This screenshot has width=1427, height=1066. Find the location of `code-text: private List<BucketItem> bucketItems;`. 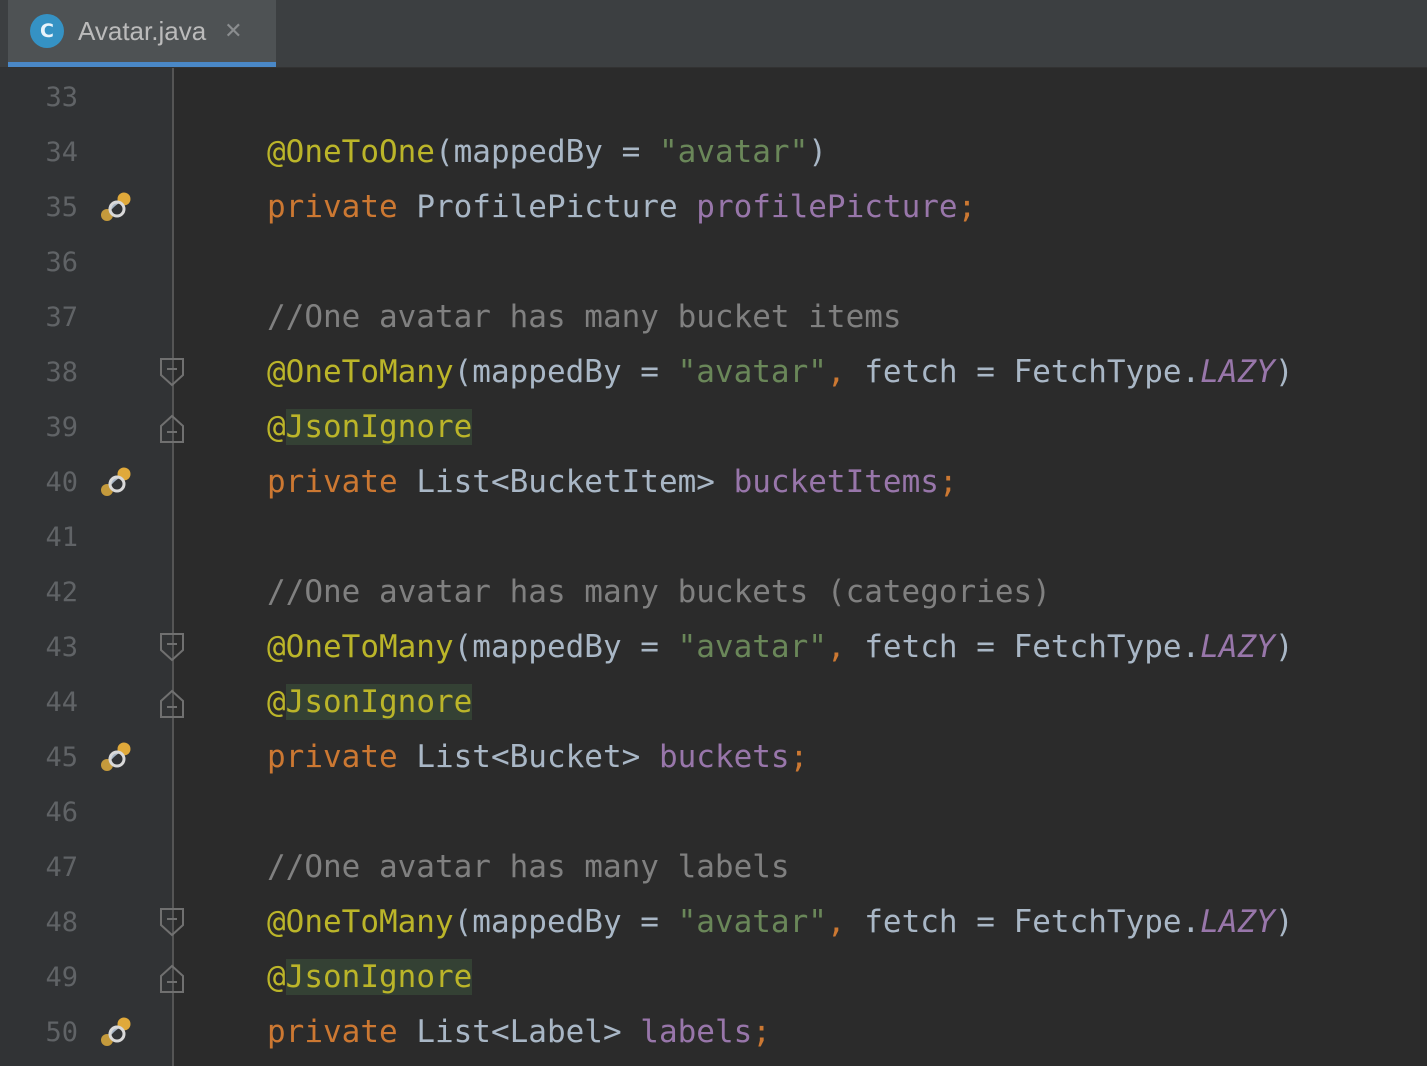

code-text: private List<BucketItem> bucketItems; is located at coordinates (612, 482).